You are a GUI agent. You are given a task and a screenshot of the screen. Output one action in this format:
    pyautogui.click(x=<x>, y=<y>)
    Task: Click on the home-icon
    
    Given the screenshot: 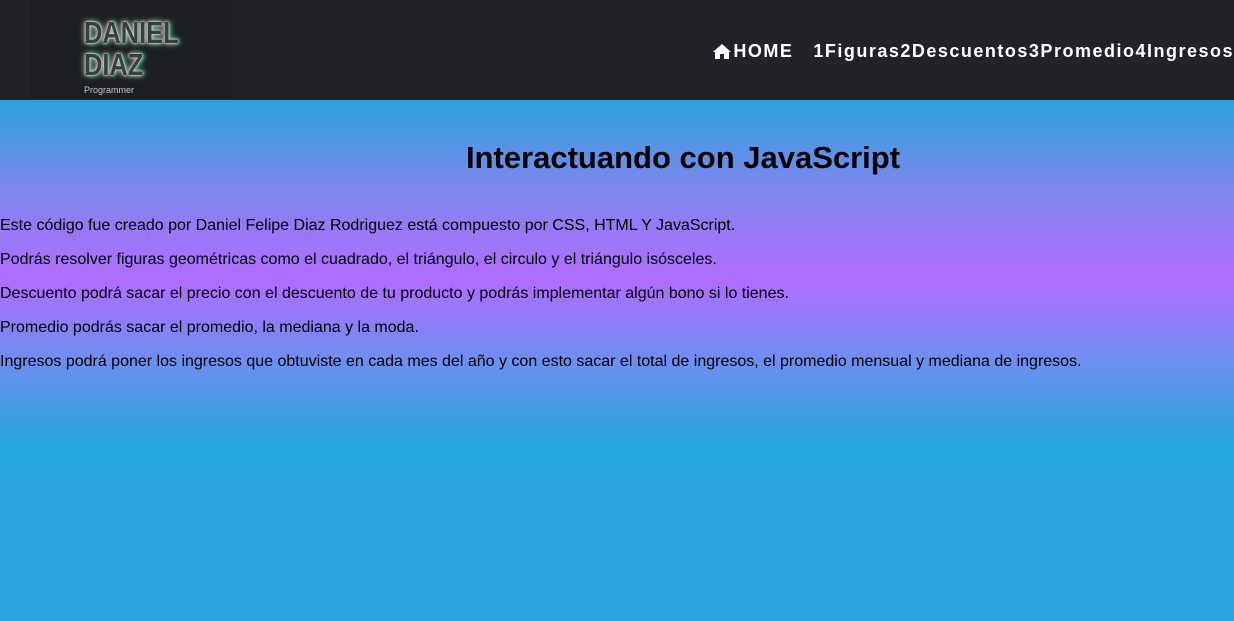 What is the action you would take?
    pyautogui.click(x=722, y=51)
    